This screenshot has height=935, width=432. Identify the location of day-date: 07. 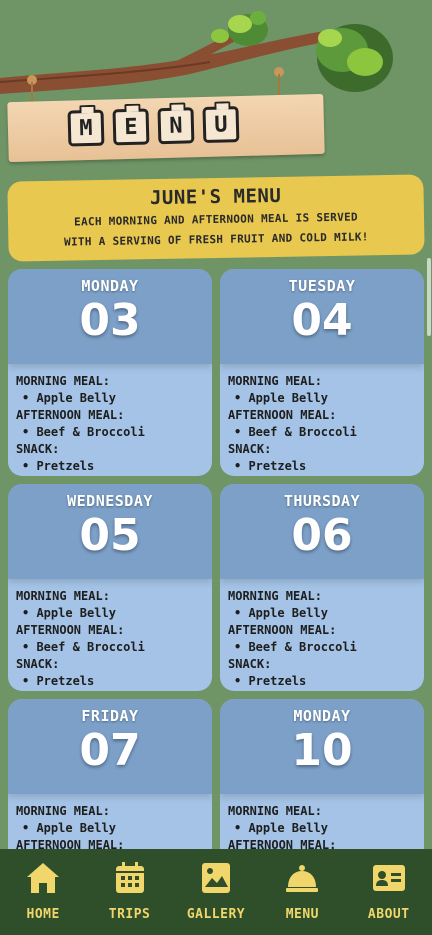
(110, 750).